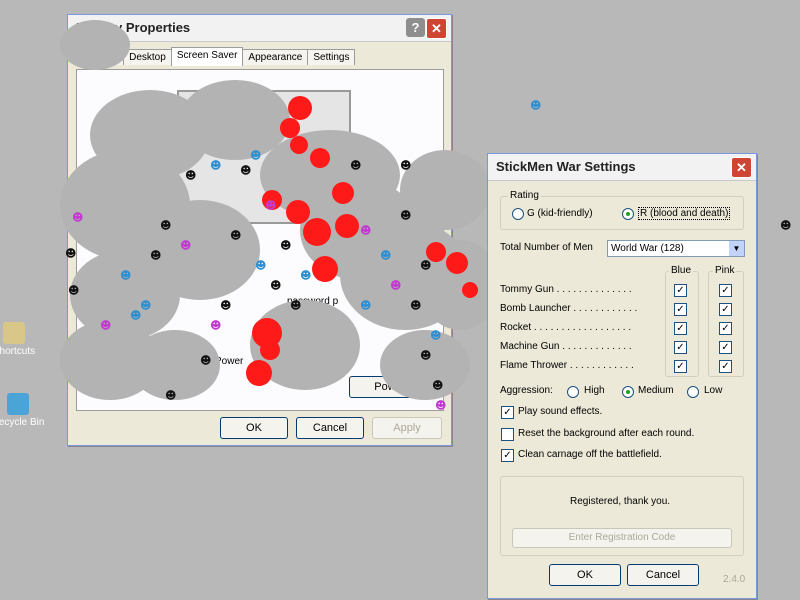  Describe the element at coordinates (526, 390) in the screenshot. I see `aggression-label: Aggression:` at that location.